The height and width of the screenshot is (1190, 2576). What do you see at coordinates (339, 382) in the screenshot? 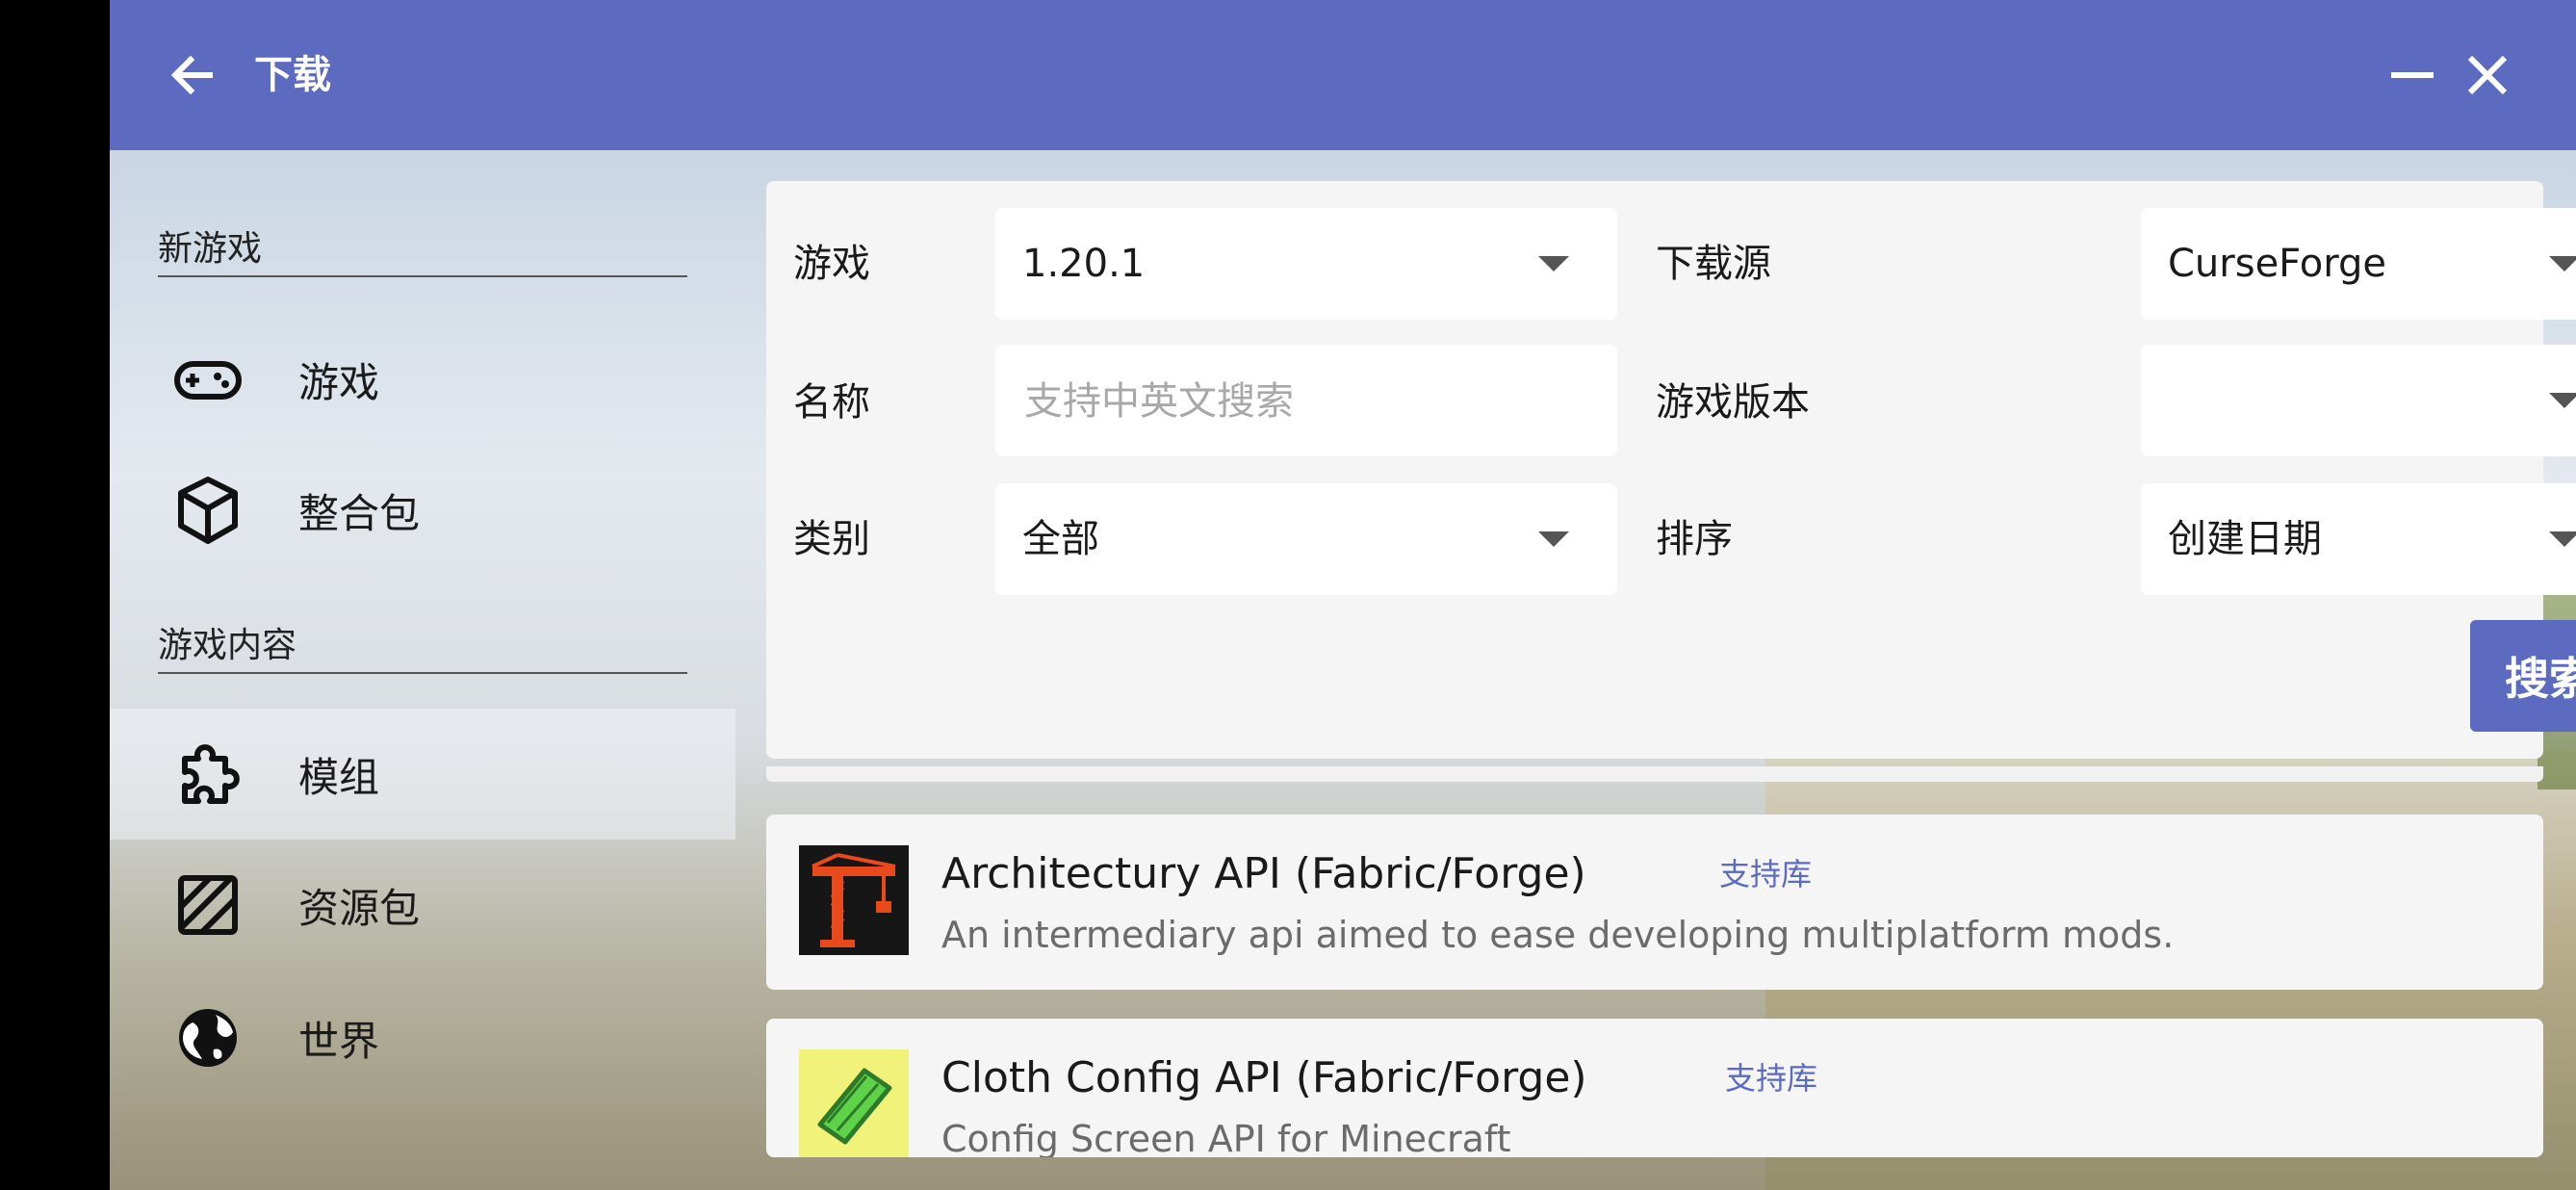
I see `sidebar-item-label: 游戏` at bounding box center [339, 382].